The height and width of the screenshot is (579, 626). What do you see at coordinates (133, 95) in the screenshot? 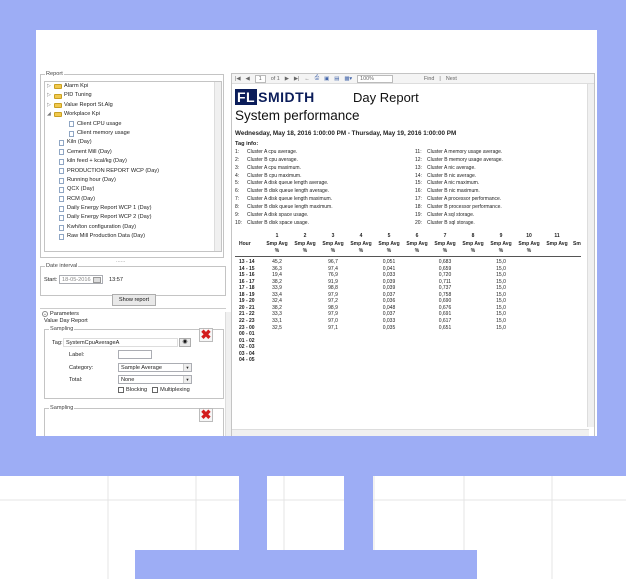
I see `tree-item: ▷ PID Tuning` at bounding box center [133, 95].